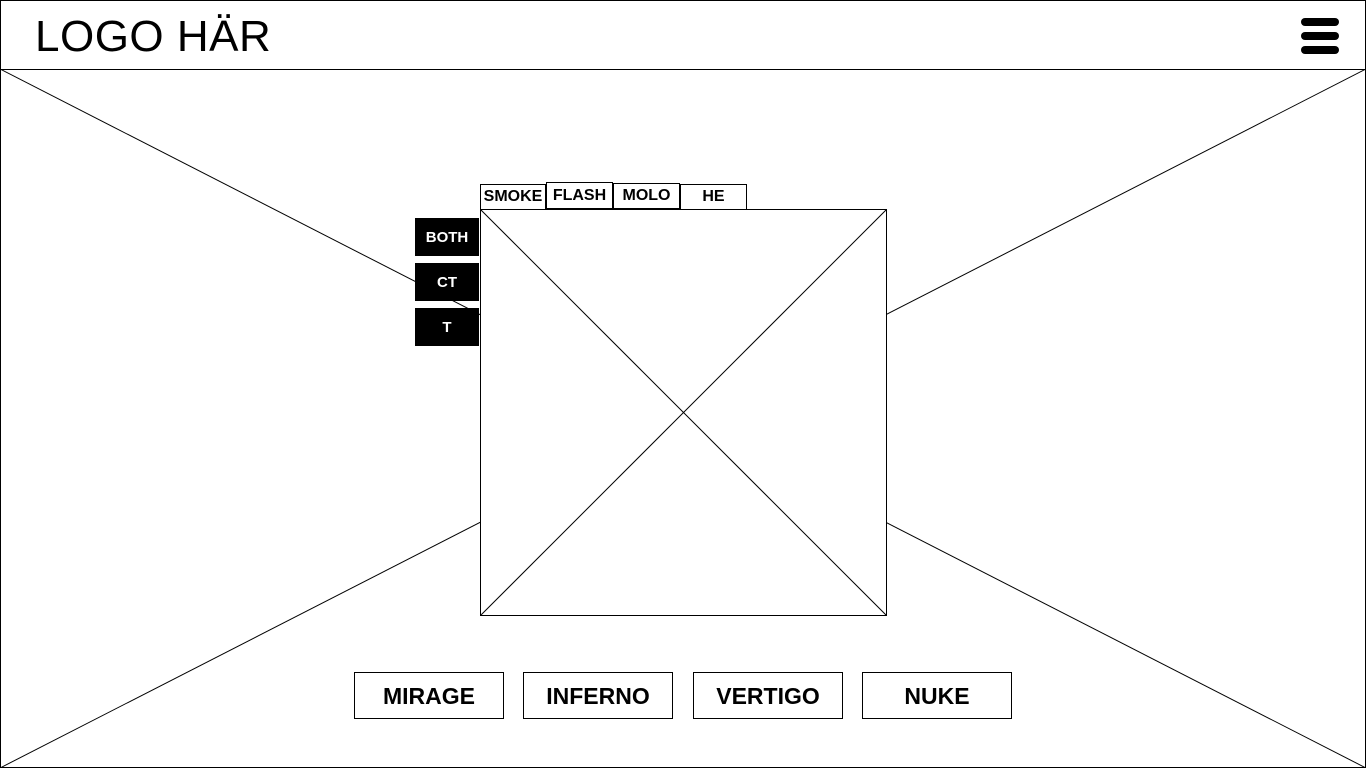  I want to click on tab-he: HE, so click(713, 197).